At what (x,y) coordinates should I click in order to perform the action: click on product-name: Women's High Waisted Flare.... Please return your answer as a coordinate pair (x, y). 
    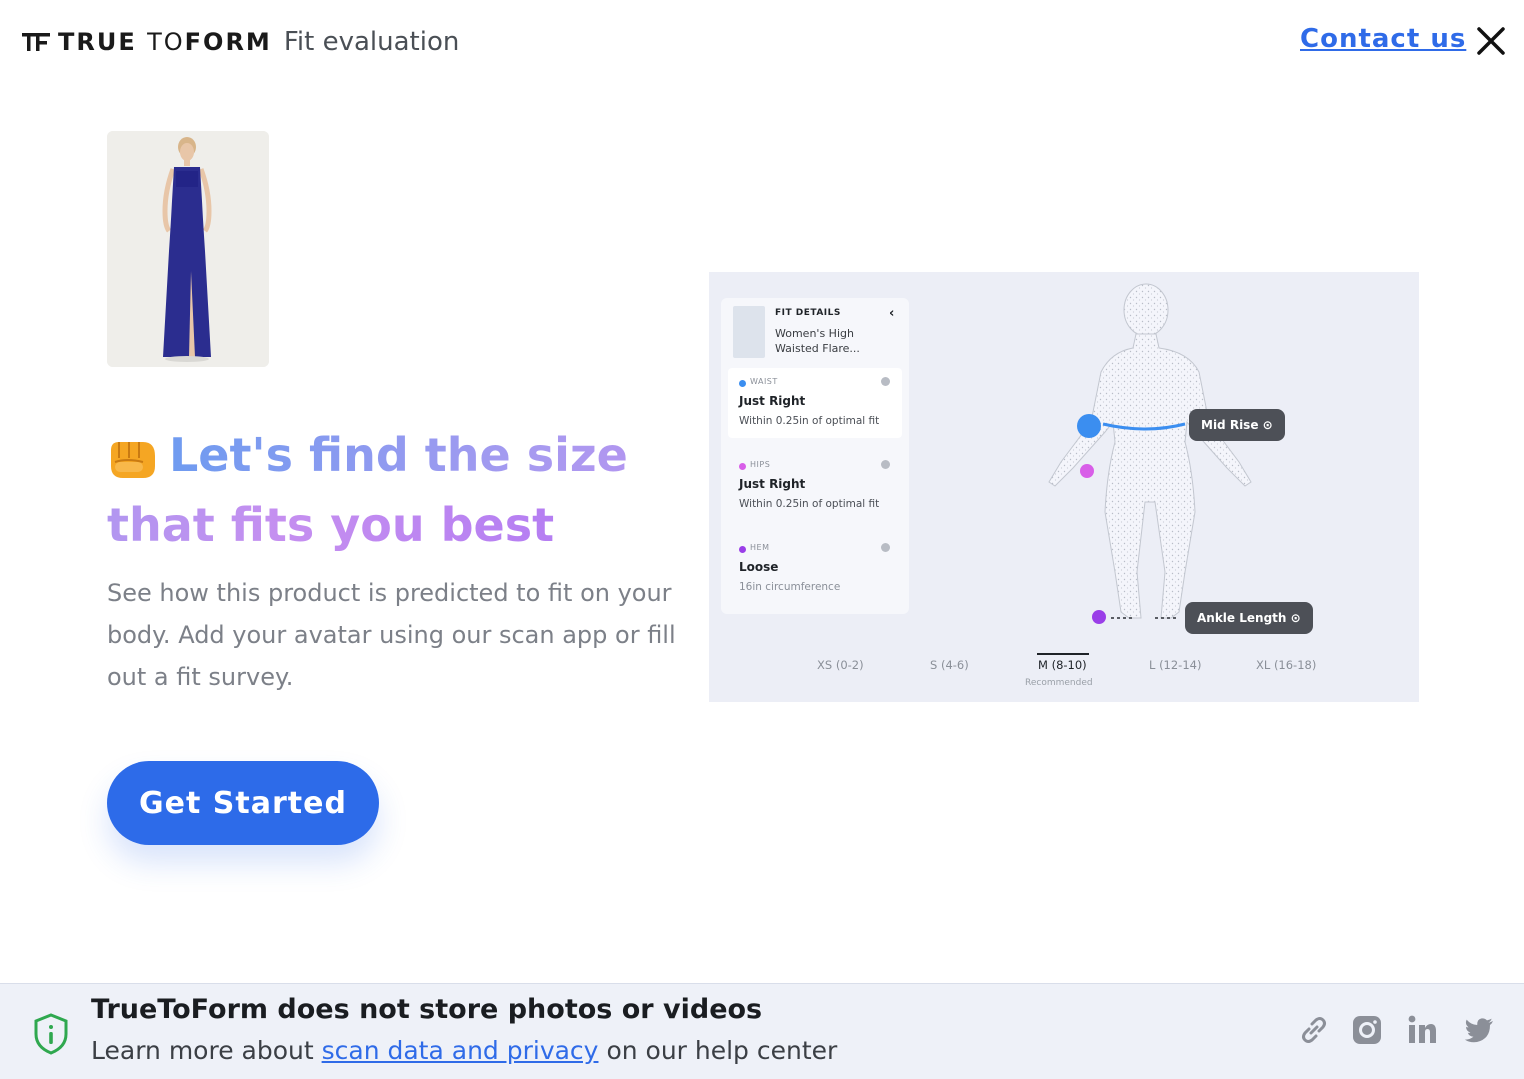
    Looking at the image, I should click on (817, 341).